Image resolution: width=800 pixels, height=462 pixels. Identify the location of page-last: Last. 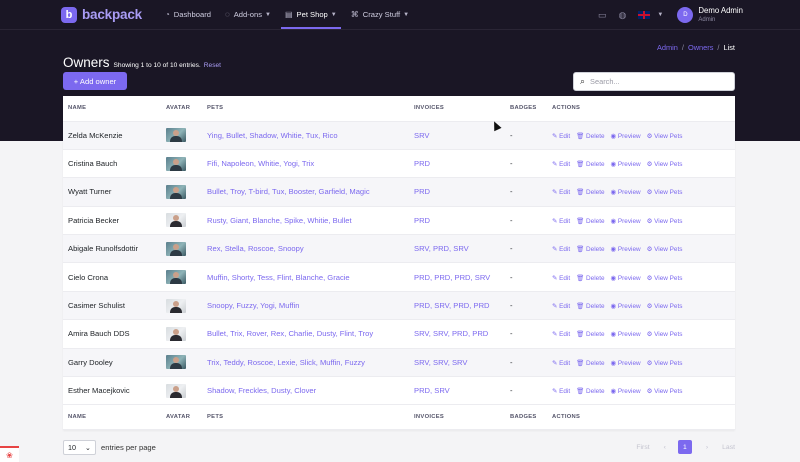
(728, 447).